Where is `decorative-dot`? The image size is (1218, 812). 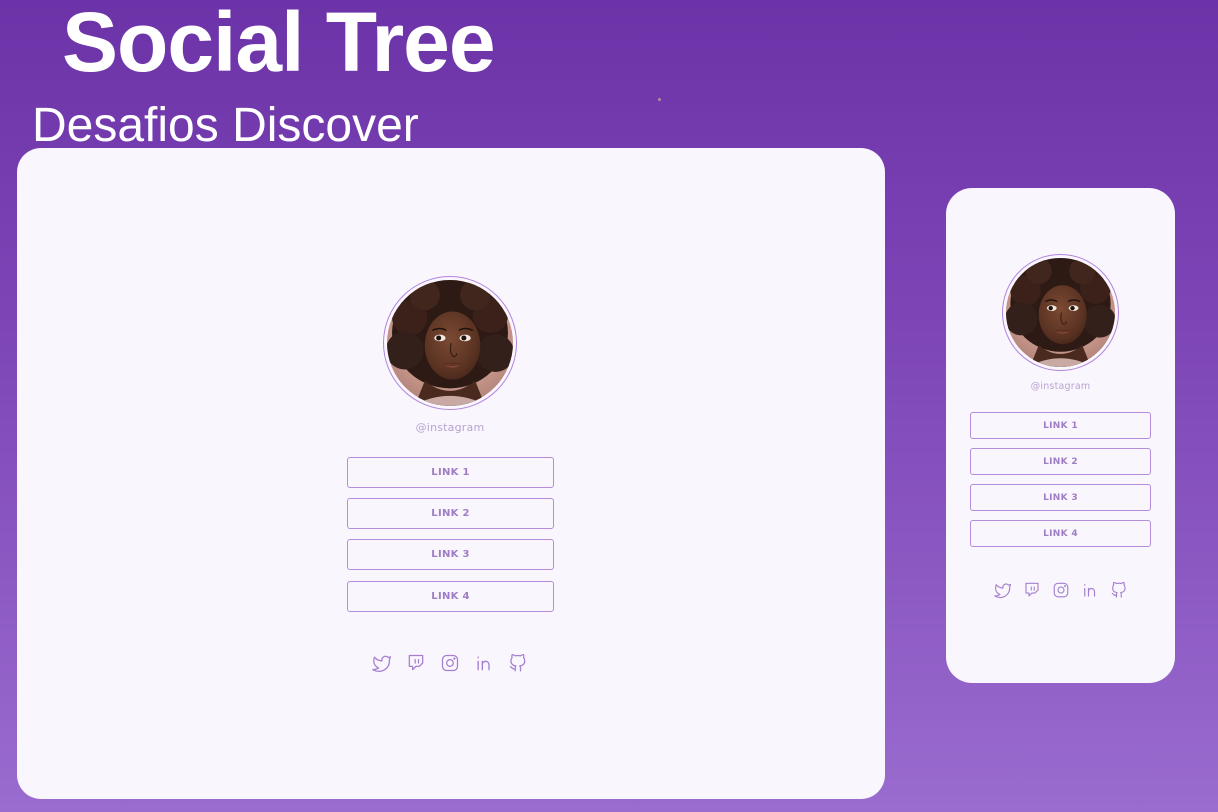 decorative-dot is located at coordinates (659, 99).